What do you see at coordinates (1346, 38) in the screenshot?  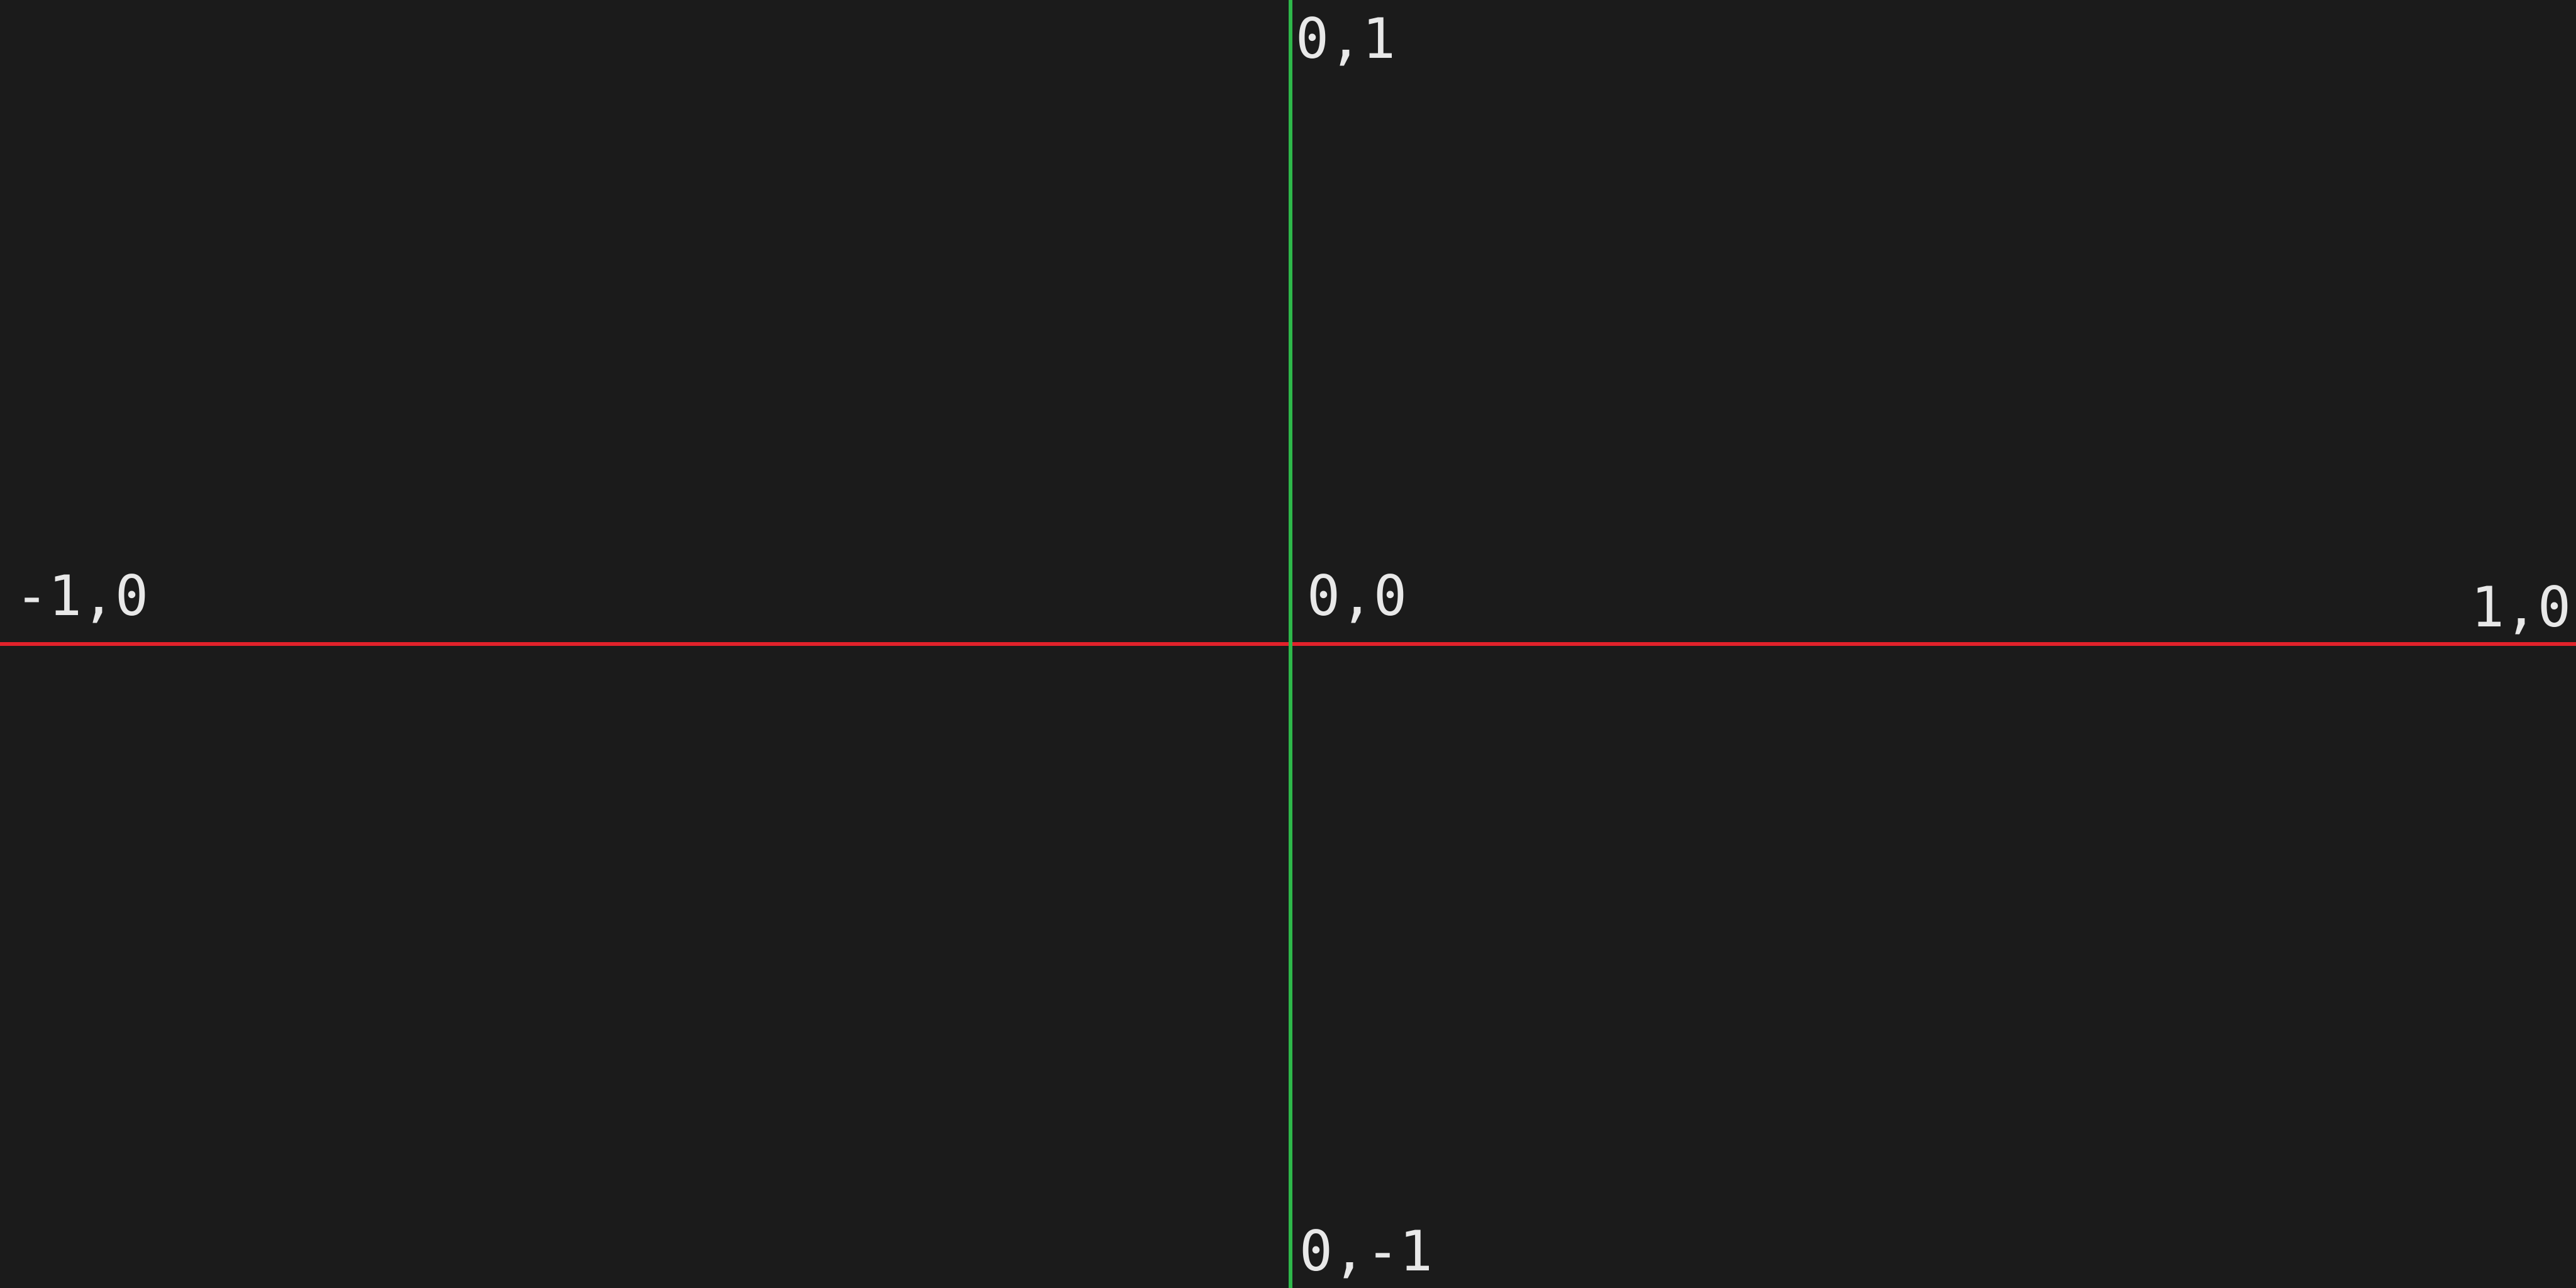 I see `label-top: 0,1` at bounding box center [1346, 38].